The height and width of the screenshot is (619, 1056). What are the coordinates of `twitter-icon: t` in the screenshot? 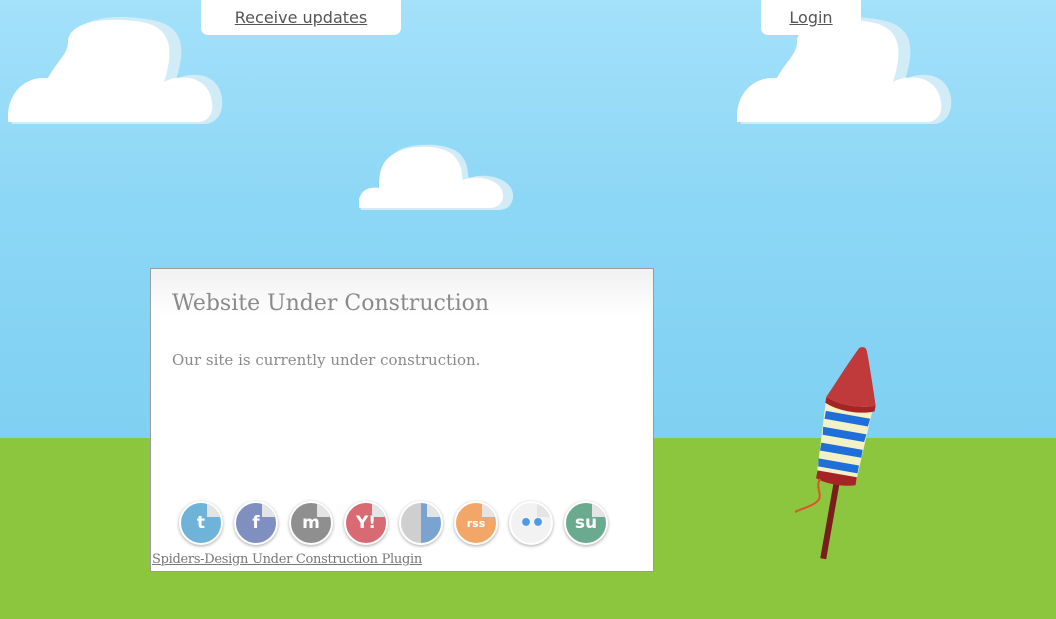 It's located at (201, 523).